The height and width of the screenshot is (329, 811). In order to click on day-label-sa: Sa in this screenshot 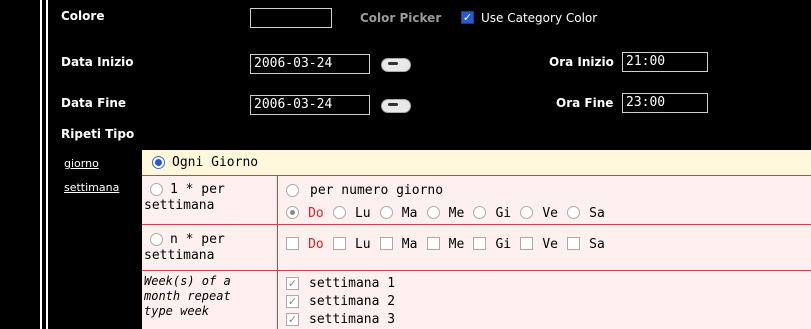, I will do `click(597, 213)`.